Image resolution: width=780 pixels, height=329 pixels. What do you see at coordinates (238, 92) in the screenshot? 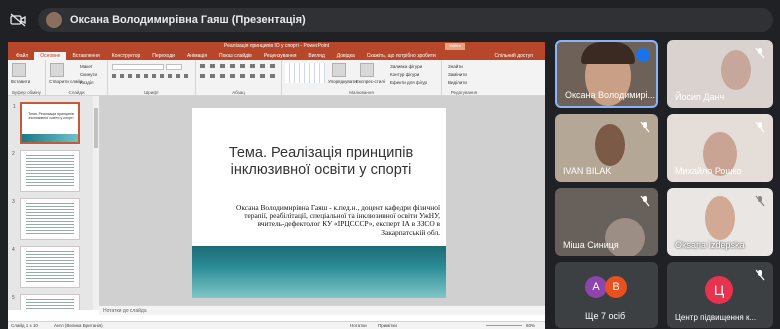
I see `paragraph-group-label: Абзац` at bounding box center [238, 92].